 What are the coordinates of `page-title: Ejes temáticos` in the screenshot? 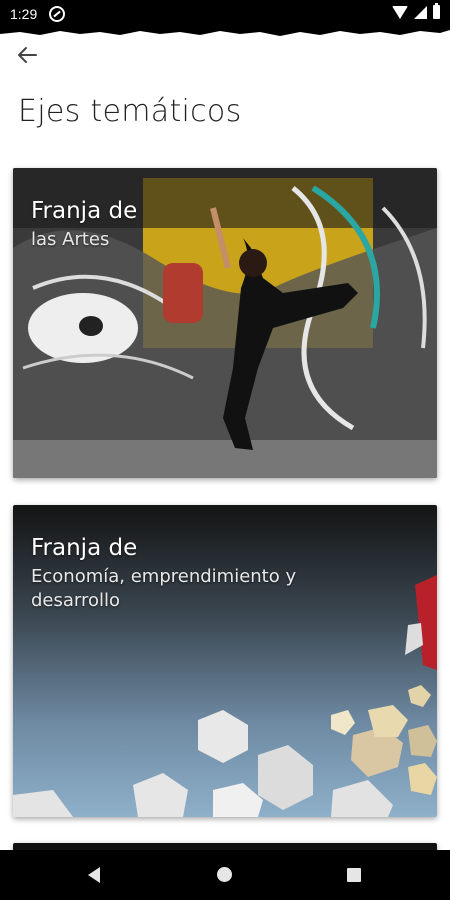 It's located at (130, 111).